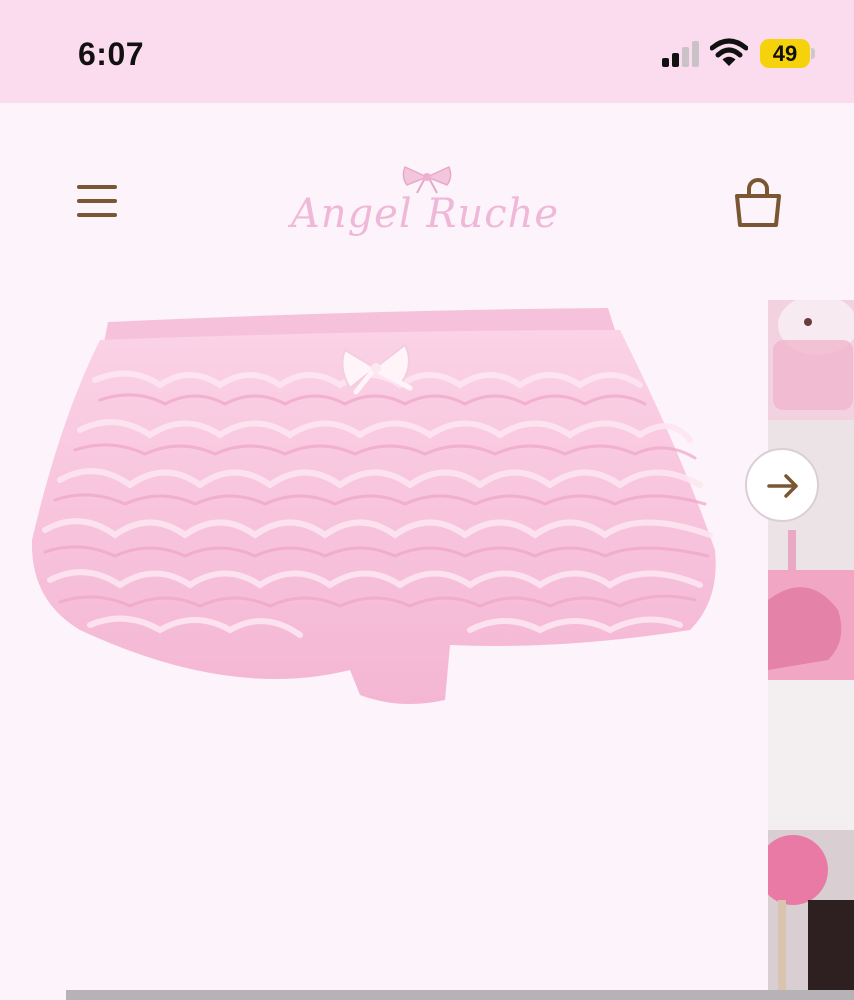 This screenshot has width=854, height=1000. I want to click on arrow-right-icon, so click(782, 486).